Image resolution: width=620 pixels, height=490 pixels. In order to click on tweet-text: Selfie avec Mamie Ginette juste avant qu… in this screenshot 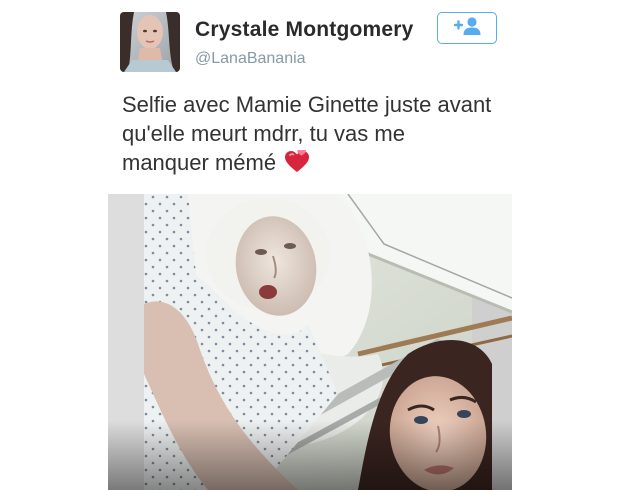, I will do `click(322, 135)`.